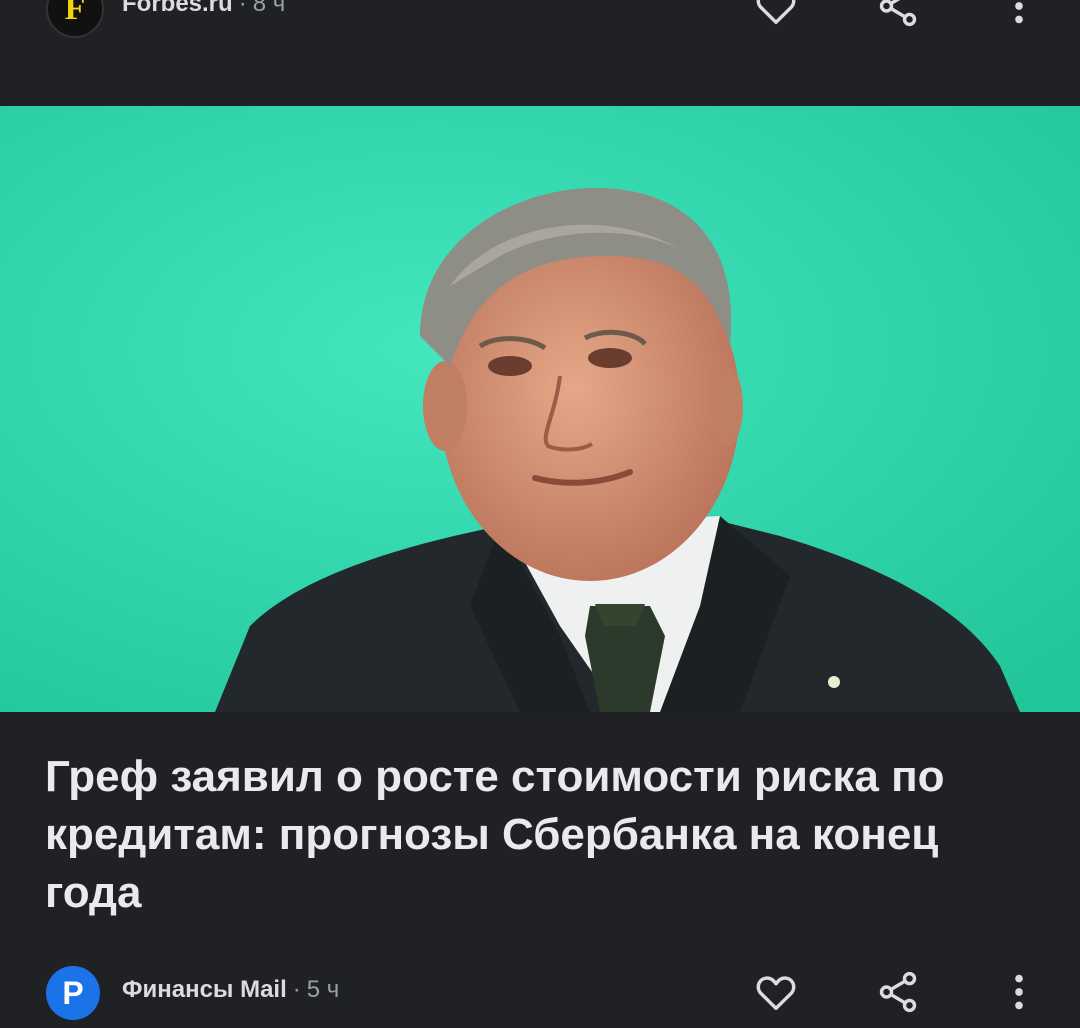 This screenshot has width=1080, height=1028. What do you see at coordinates (540, 21) in the screenshot?
I see `source-row-forbes: F Forbes.ru · 8 ч` at bounding box center [540, 21].